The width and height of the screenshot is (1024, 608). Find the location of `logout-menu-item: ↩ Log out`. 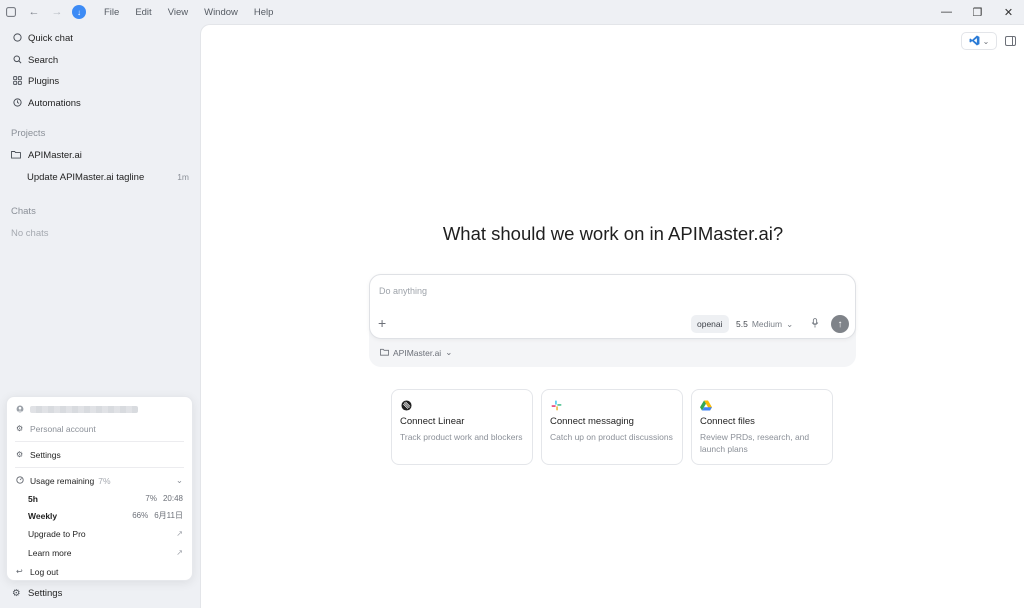

logout-menu-item: ↩ Log out is located at coordinates (99, 571).